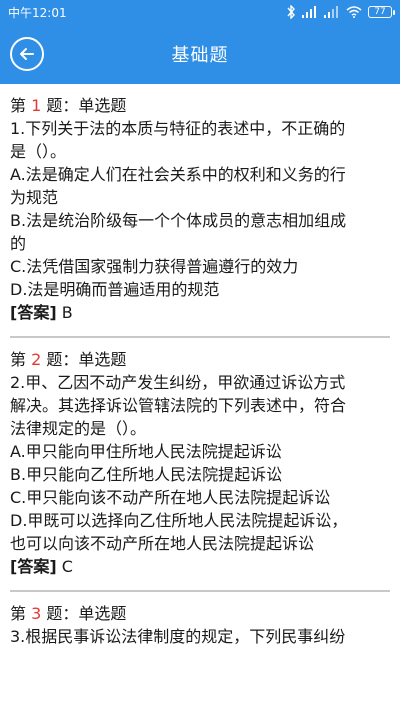  Describe the element at coordinates (37, 12) in the screenshot. I see `status-time: 中午12:01` at that location.